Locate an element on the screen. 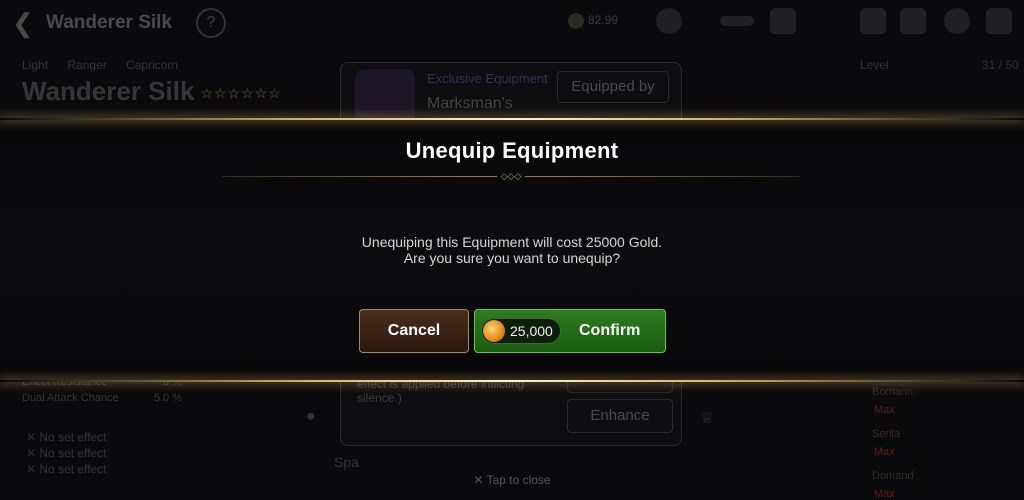 This screenshot has width=1024, height=500. spare-label: Spa is located at coordinates (346, 462).